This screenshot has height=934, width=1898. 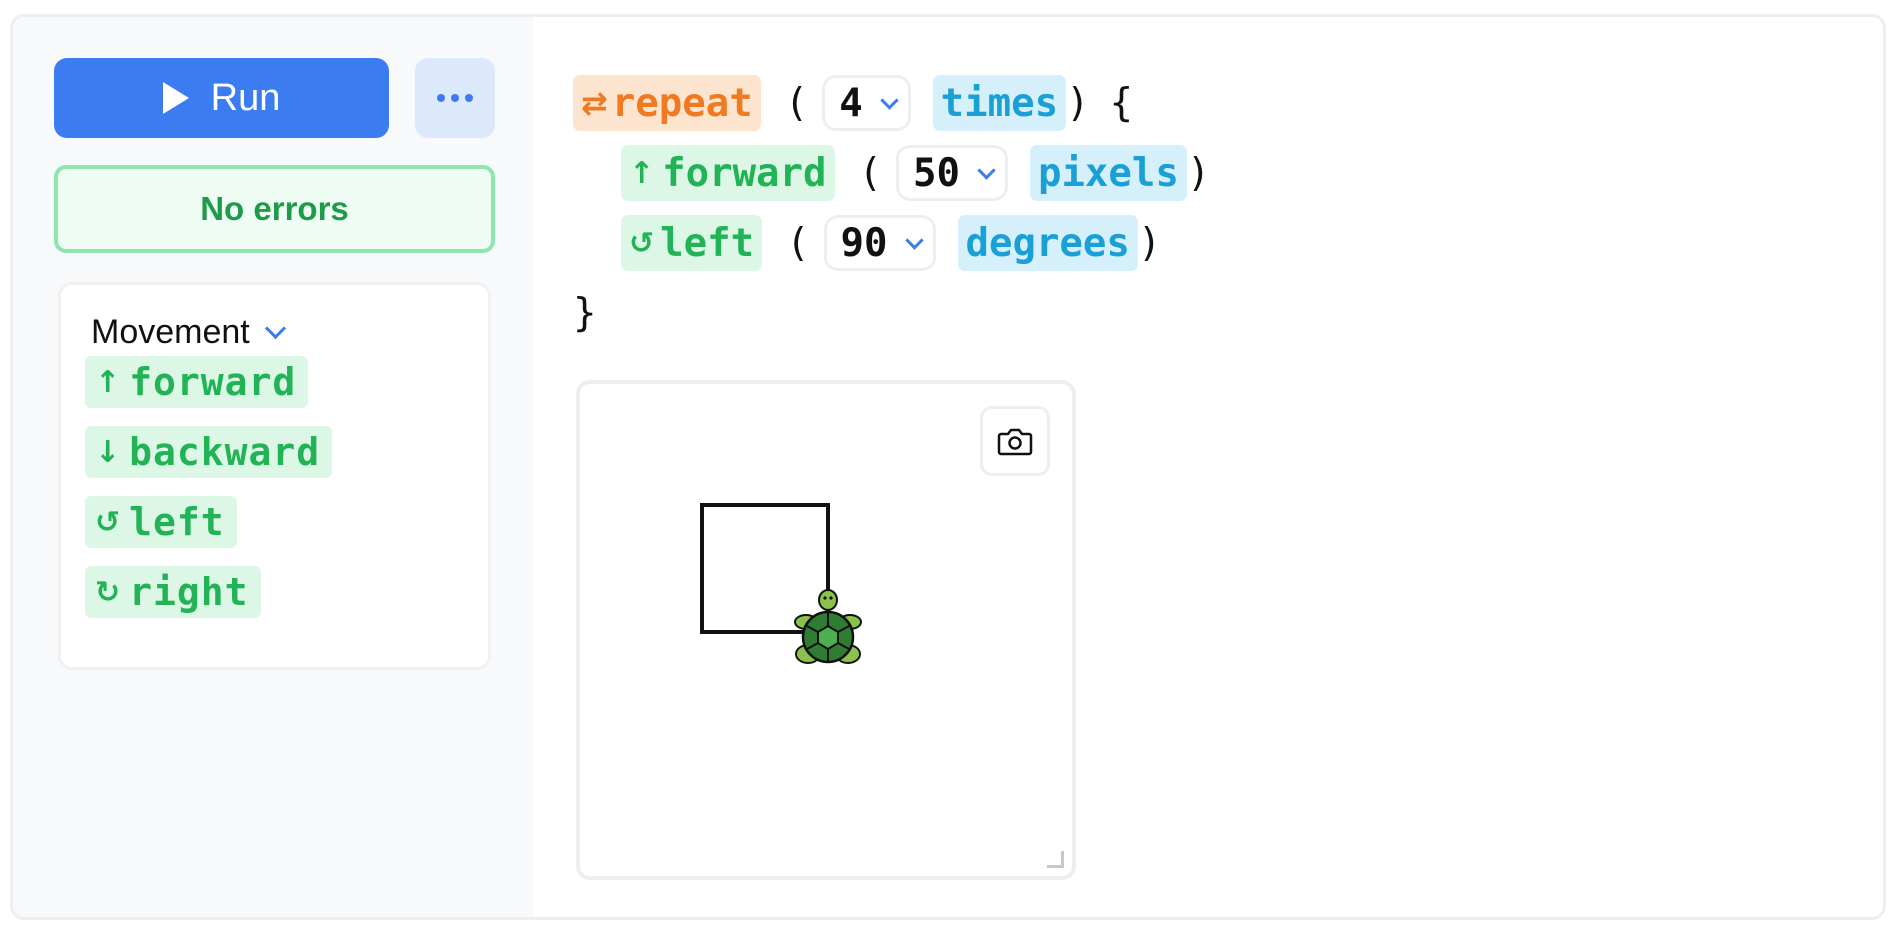 I want to click on forward-block: ↑ forward, so click(x=728, y=173).